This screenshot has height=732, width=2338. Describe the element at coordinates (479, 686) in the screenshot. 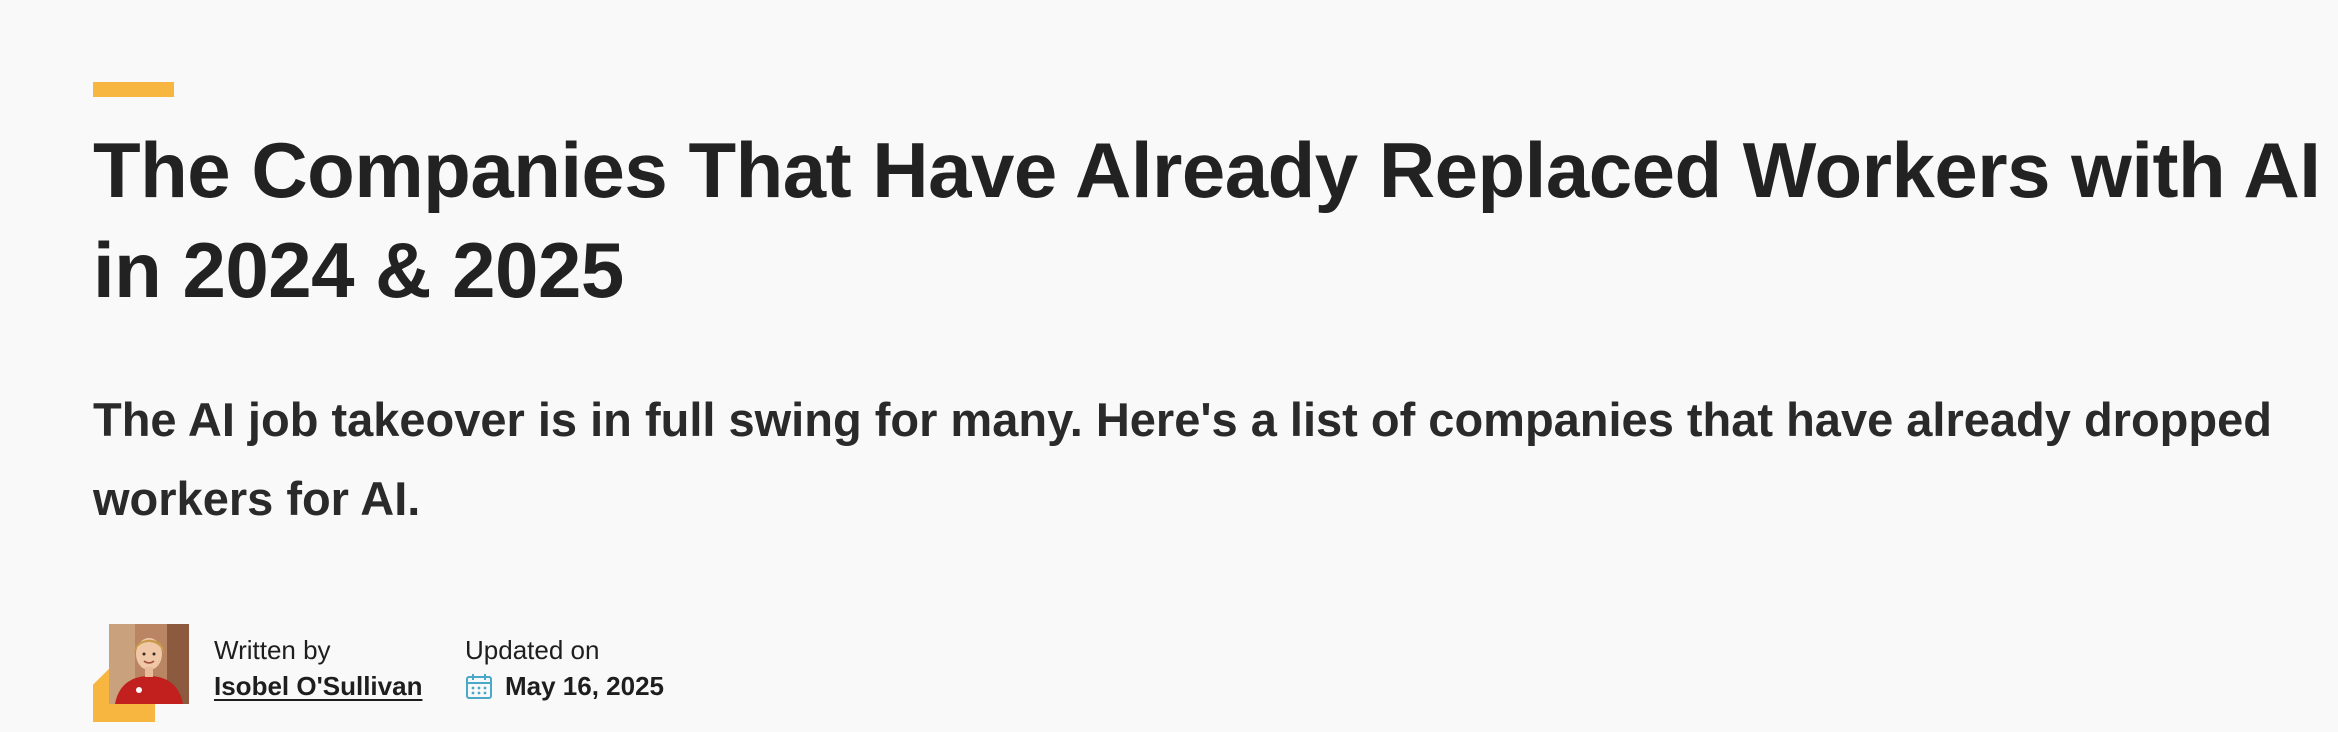

I see `calendar-icon` at that location.